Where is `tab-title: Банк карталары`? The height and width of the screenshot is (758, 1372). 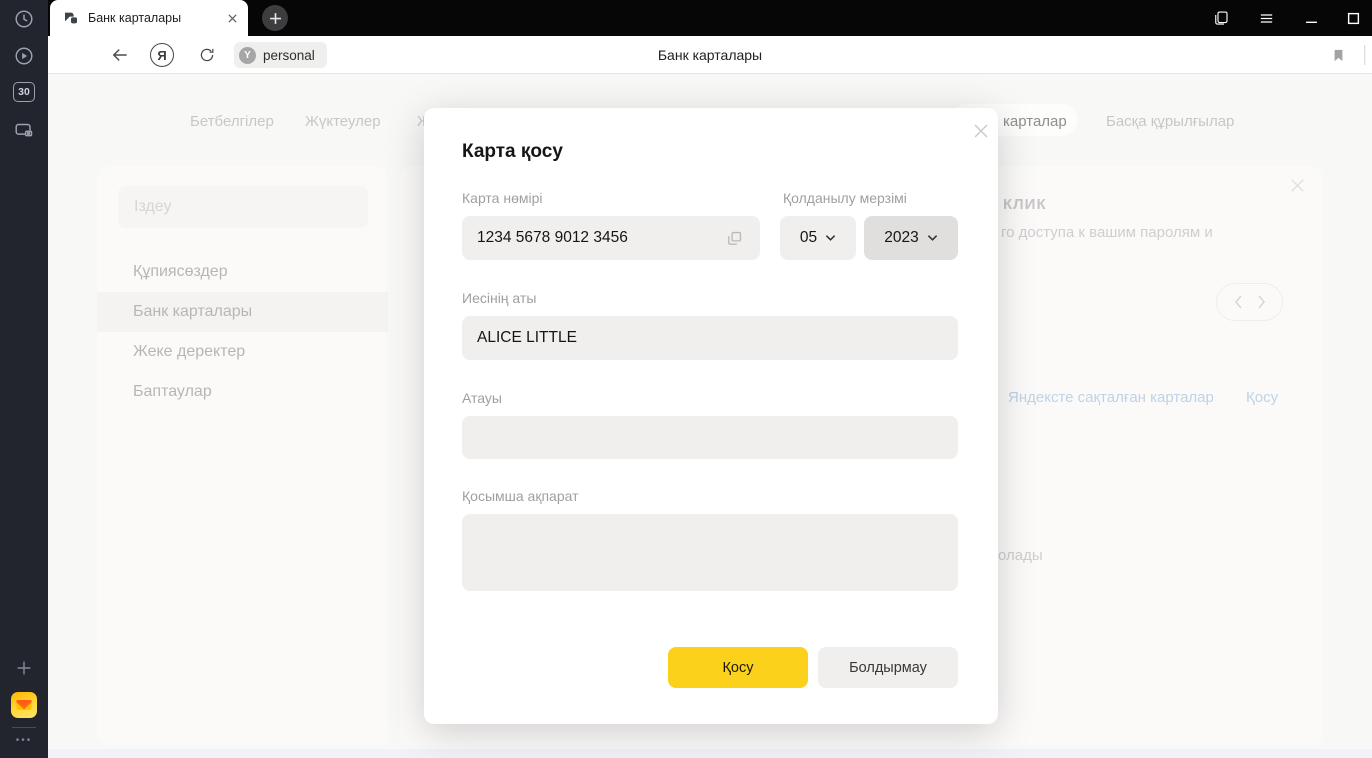
tab-title: Банк карталары is located at coordinates (135, 18).